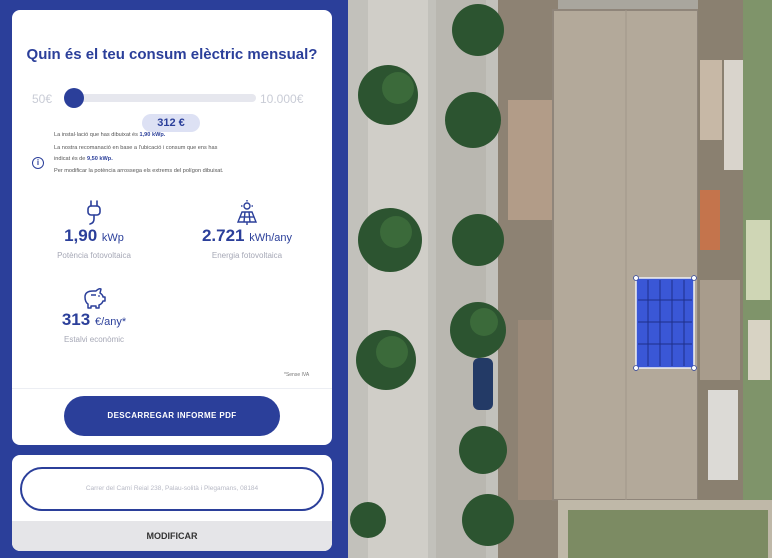 This screenshot has height=558, width=772. Describe the element at coordinates (94, 255) in the screenshot. I see `power-caption: Potència fotovoltaica` at that location.